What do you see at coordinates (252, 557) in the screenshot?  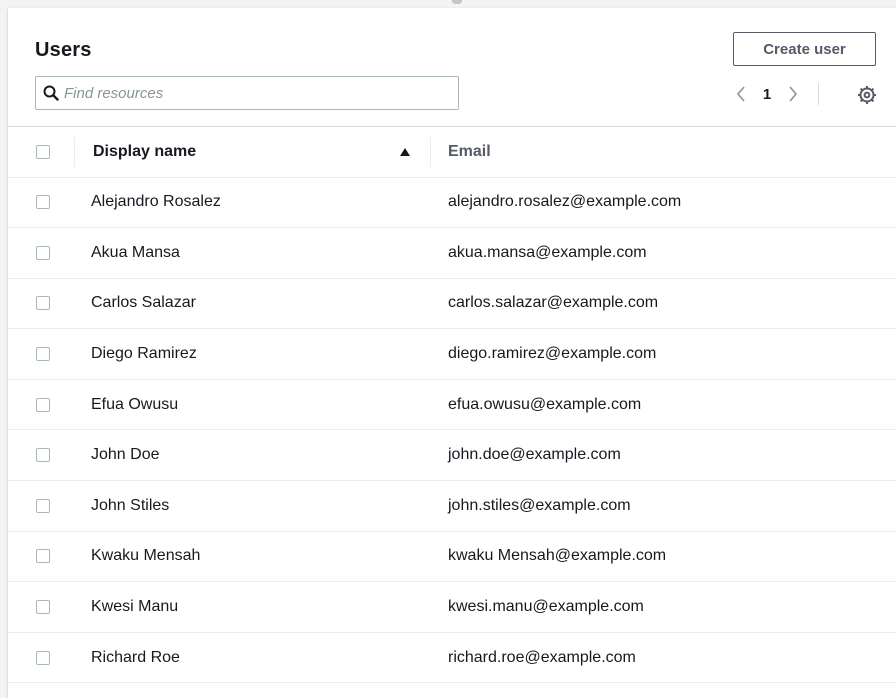 I see `display-name-cell: Kwaku Mensah` at bounding box center [252, 557].